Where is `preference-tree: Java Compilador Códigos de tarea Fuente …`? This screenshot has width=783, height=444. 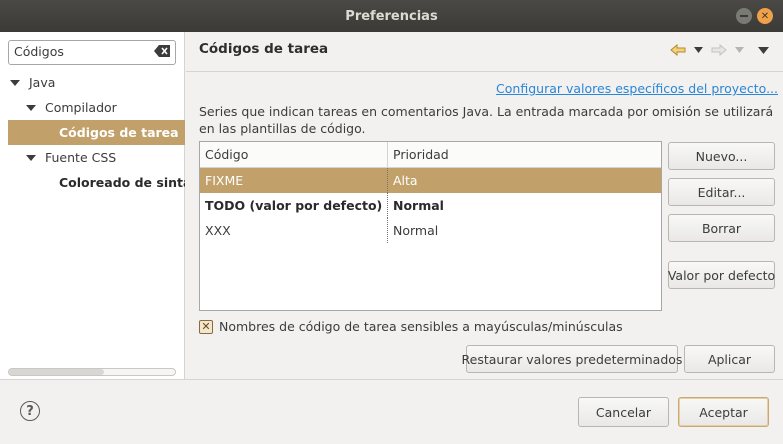
preference-tree: Java Compilador Códigos de tarea Fuente … is located at coordinates (92, 132).